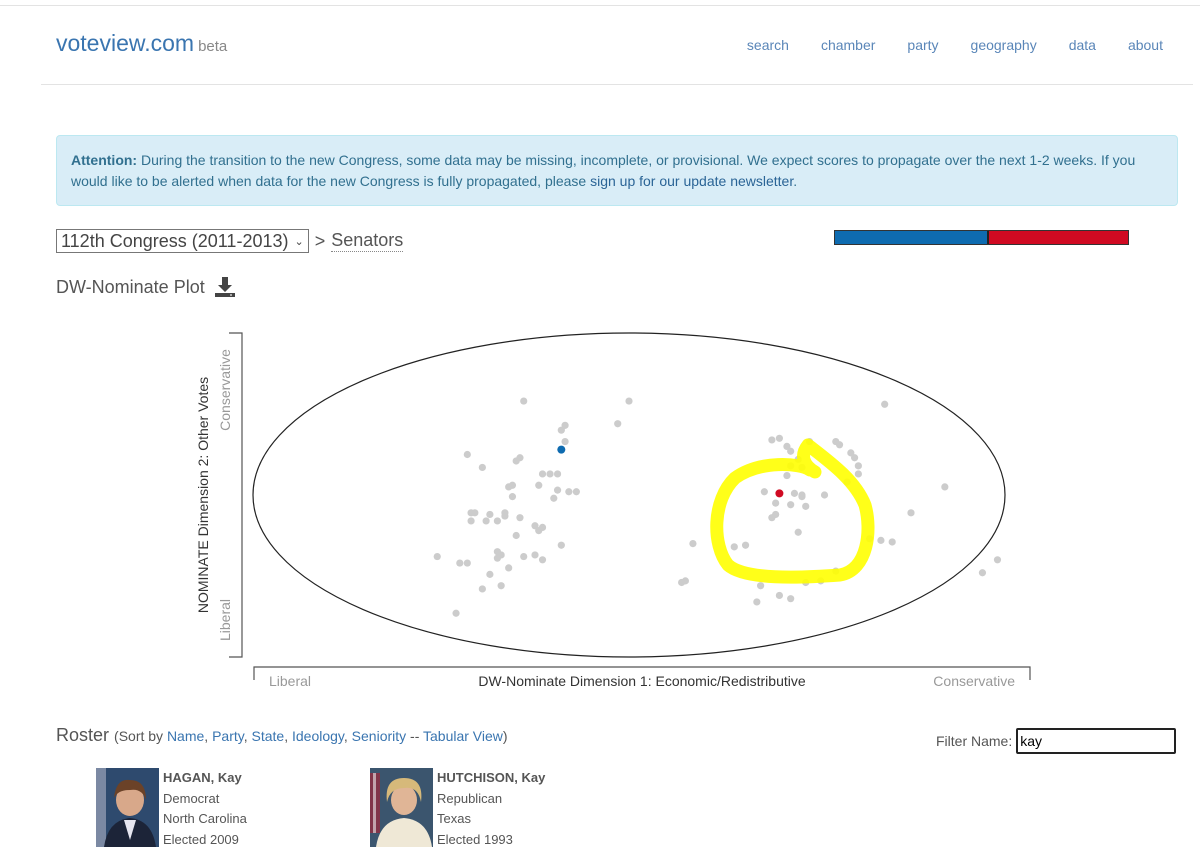  I want to click on download-icon, so click(225, 287).